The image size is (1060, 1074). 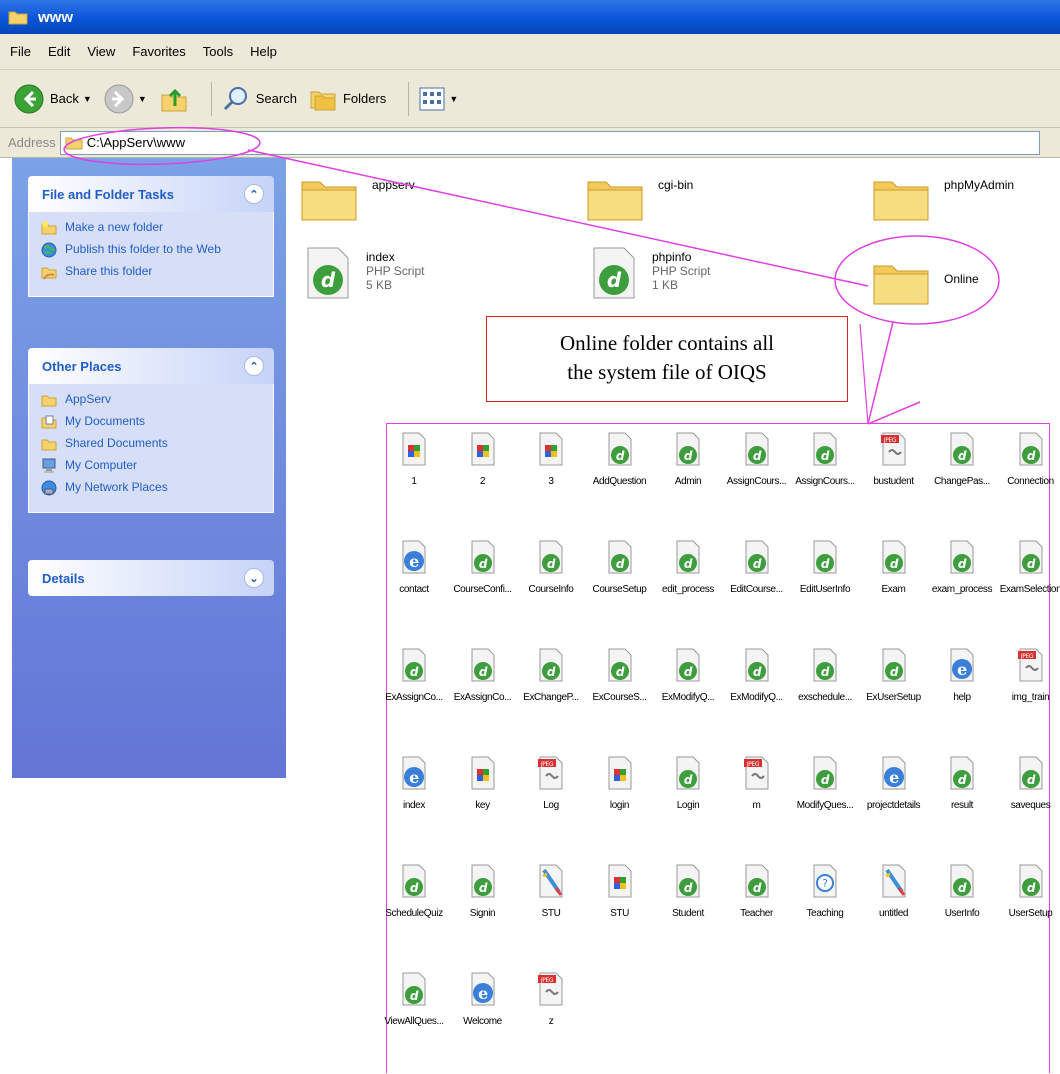 I want to click on file-item: e contact, so click(x=414, y=567).